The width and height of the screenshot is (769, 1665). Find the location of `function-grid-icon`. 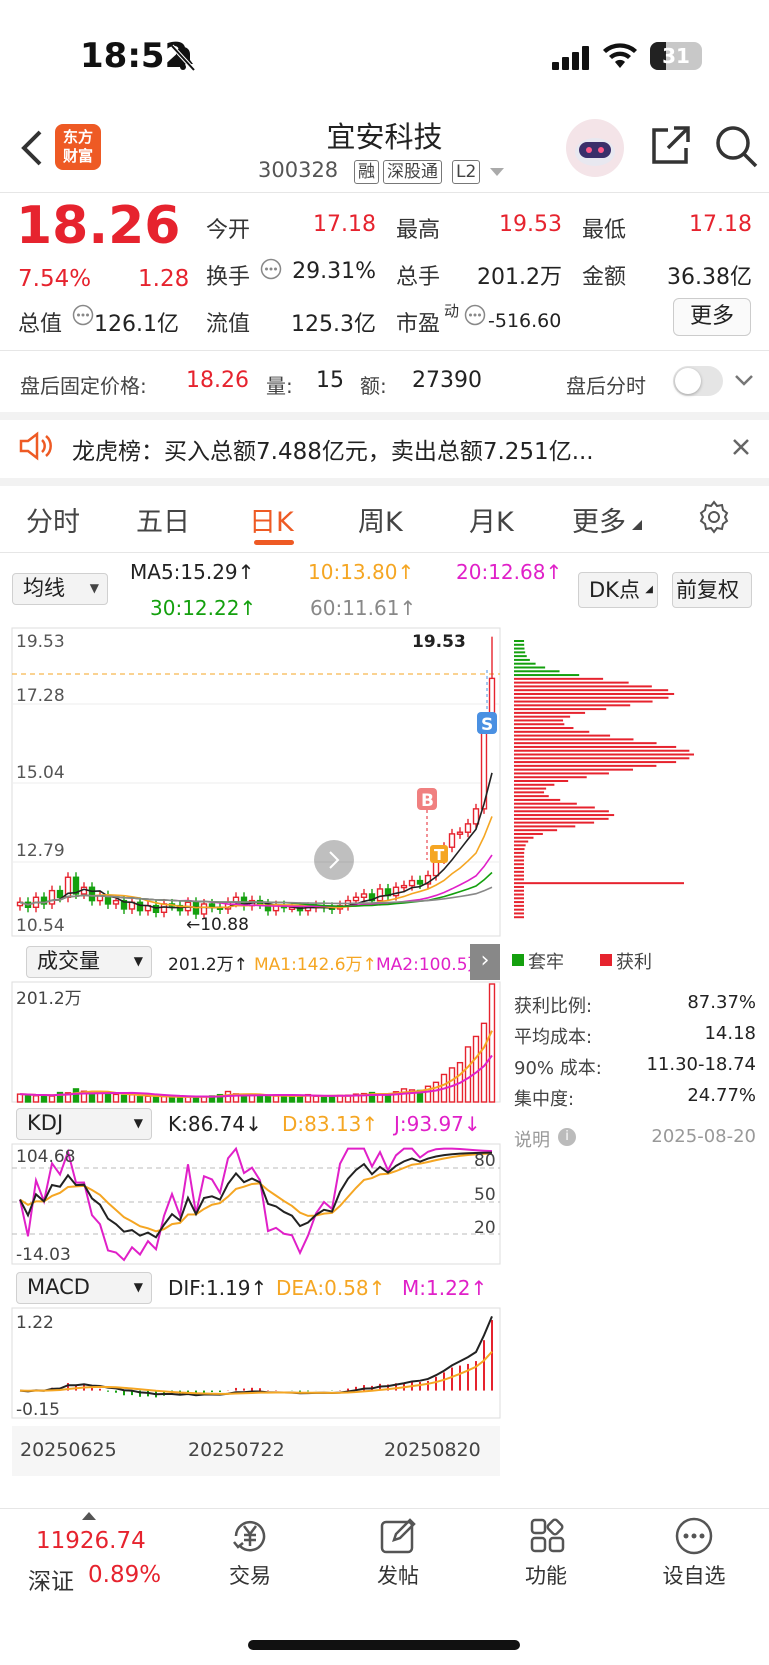

function-grid-icon is located at coordinates (548, 1536).